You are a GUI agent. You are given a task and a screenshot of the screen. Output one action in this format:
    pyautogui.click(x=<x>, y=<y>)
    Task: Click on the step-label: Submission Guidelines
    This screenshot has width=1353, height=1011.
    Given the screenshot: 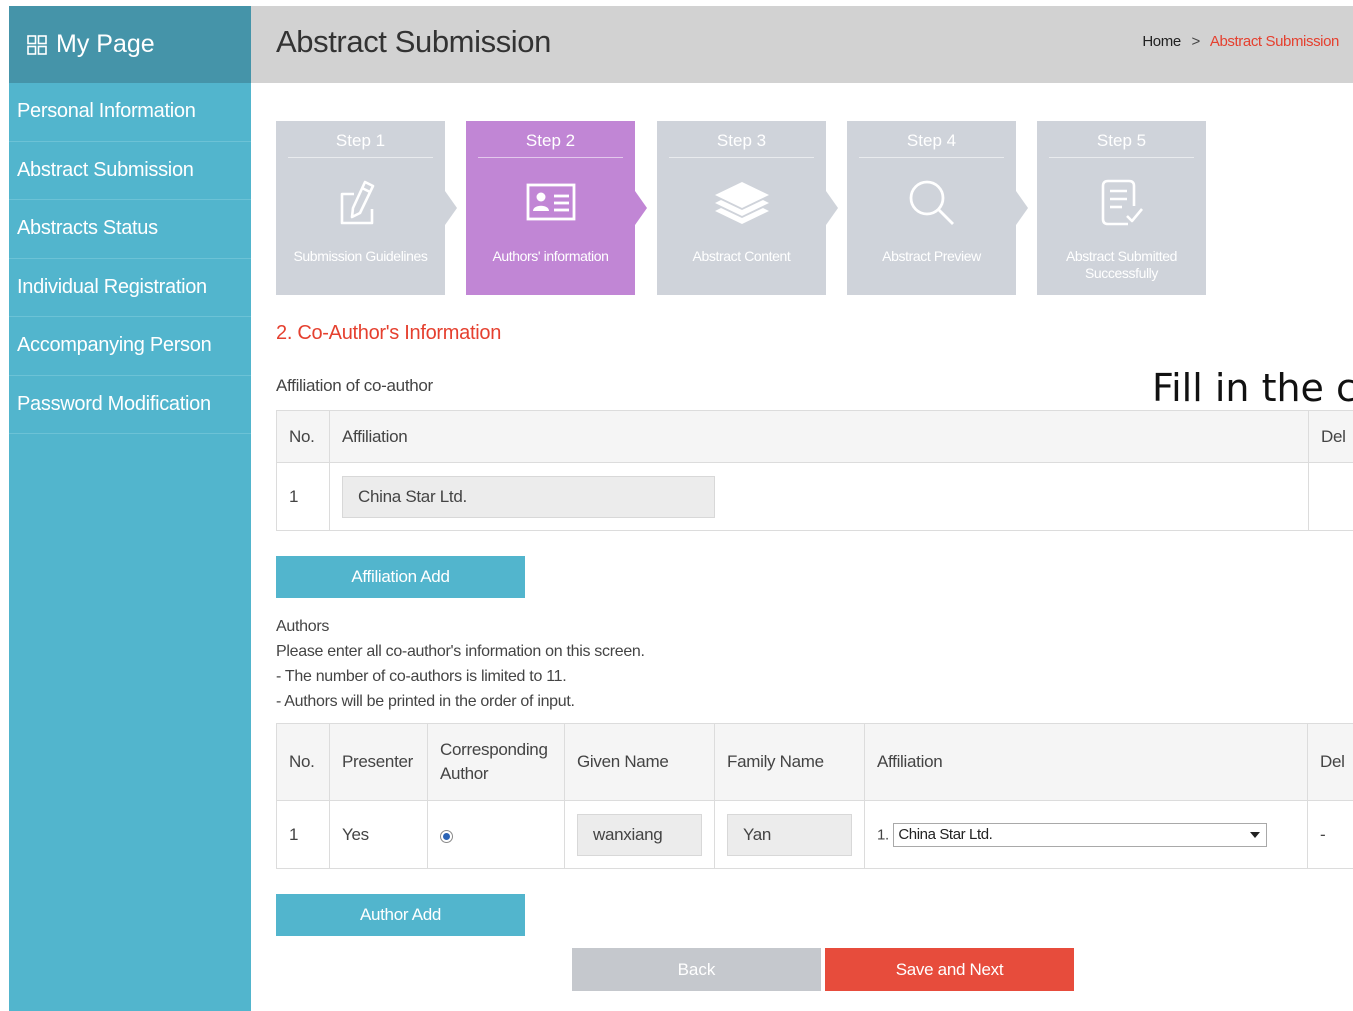 What is the action you would take?
    pyautogui.click(x=360, y=256)
    